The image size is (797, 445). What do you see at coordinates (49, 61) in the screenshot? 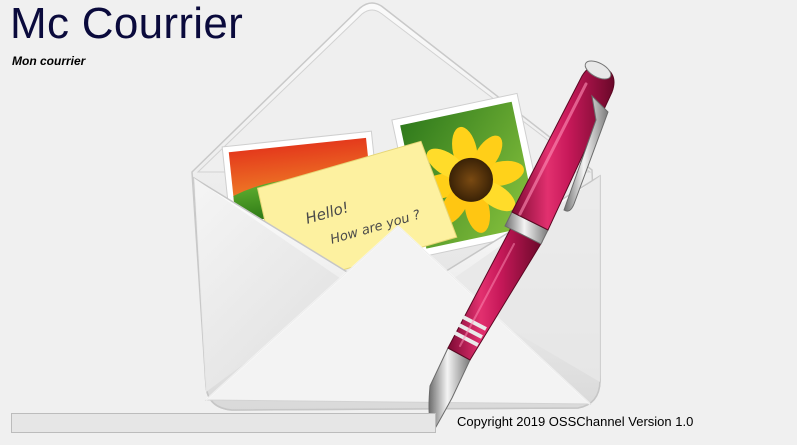
I see `app-subtitle: Mon courrier` at bounding box center [49, 61].